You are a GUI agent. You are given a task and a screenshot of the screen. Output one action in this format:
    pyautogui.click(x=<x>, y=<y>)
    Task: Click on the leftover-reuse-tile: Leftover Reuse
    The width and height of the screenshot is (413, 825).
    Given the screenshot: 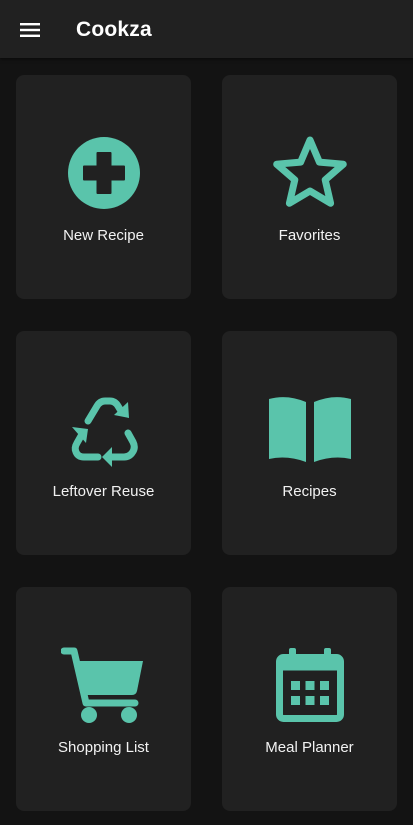 What is the action you would take?
    pyautogui.click(x=103, y=443)
    